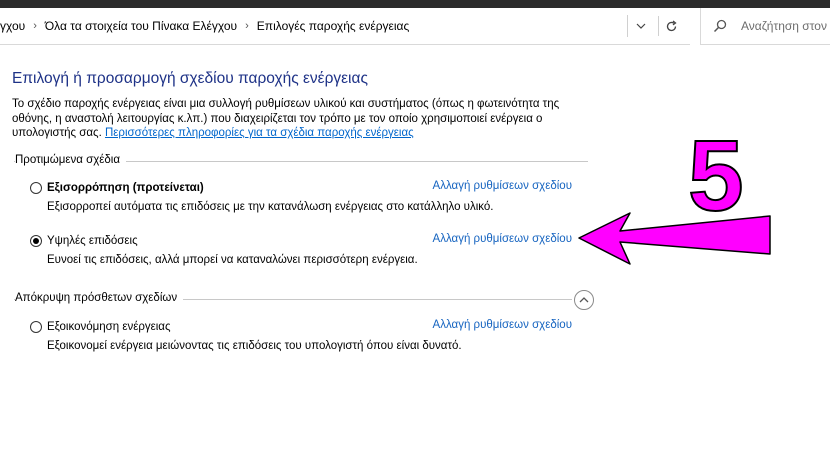 Image resolution: width=830 pixels, height=467 pixels. Describe the element at coordinates (109, 327) in the screenshot. I see `plan-name-power-saver: Εξοικονόμηση ενέργειας` at that location.